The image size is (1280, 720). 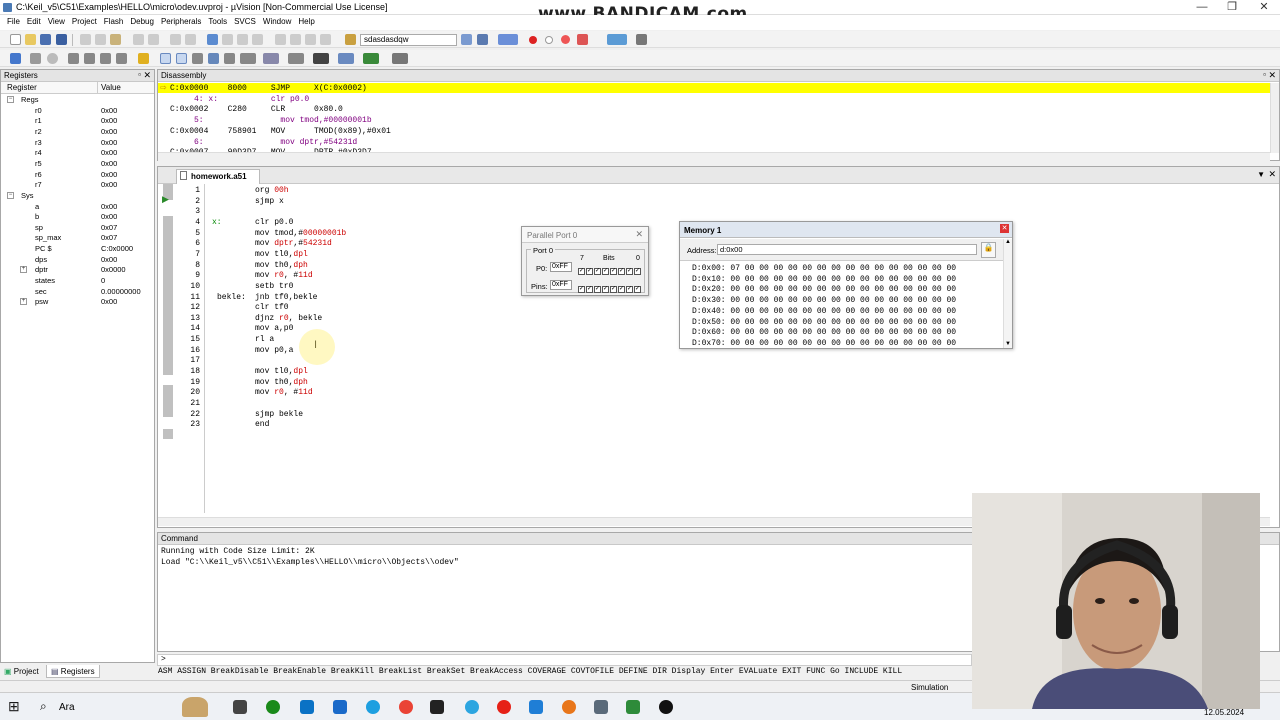 I want to click on find-in-files-icon, so click(x=350, y=39).